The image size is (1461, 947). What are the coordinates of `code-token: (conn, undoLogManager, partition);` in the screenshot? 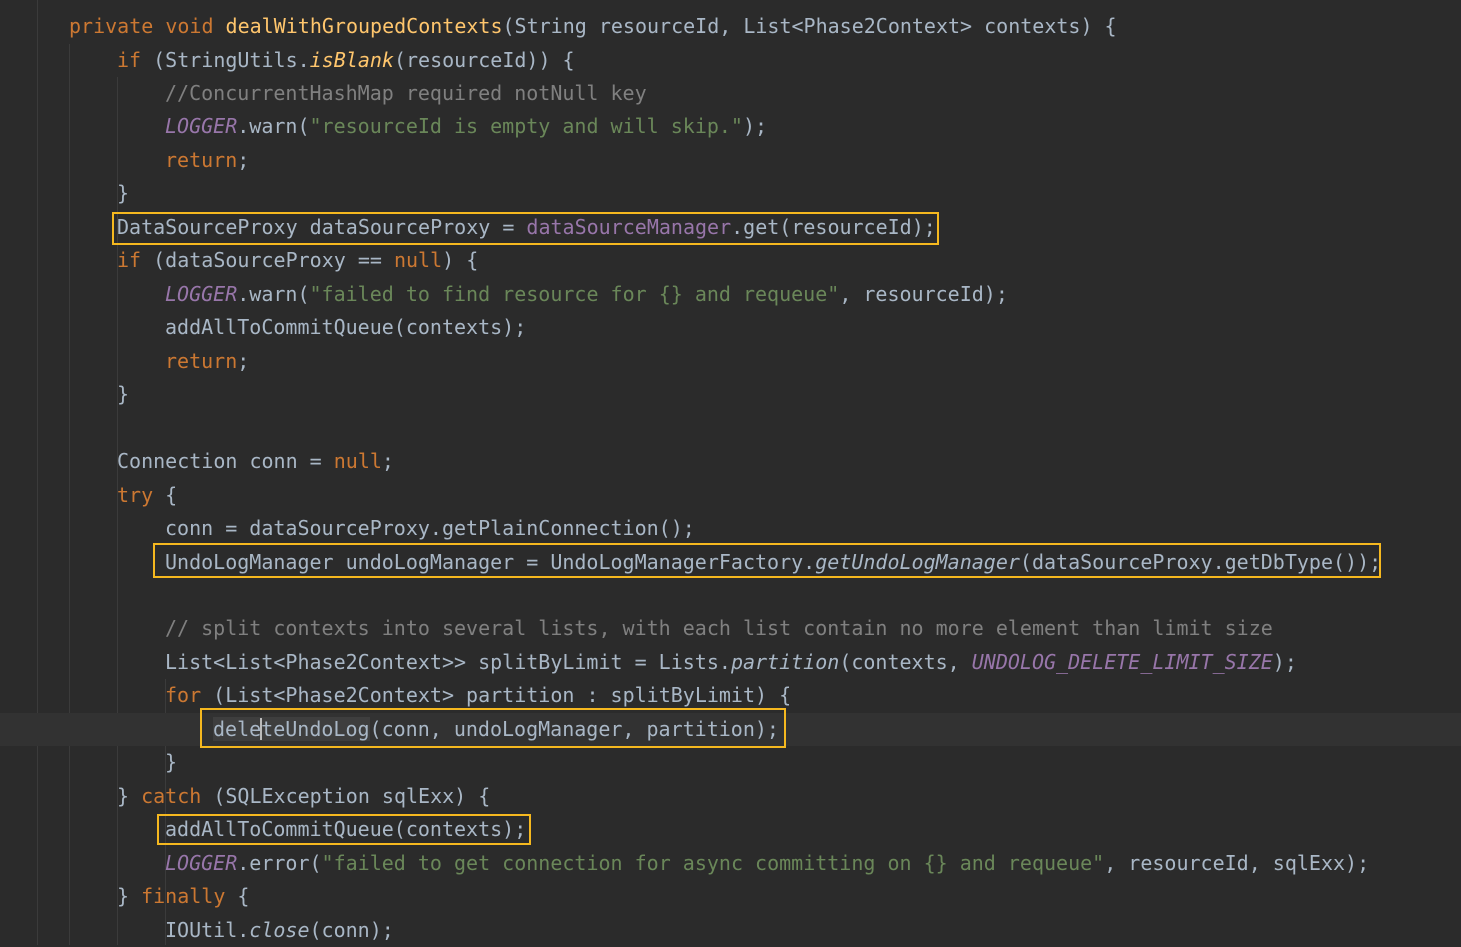 It's located at (574, 729).